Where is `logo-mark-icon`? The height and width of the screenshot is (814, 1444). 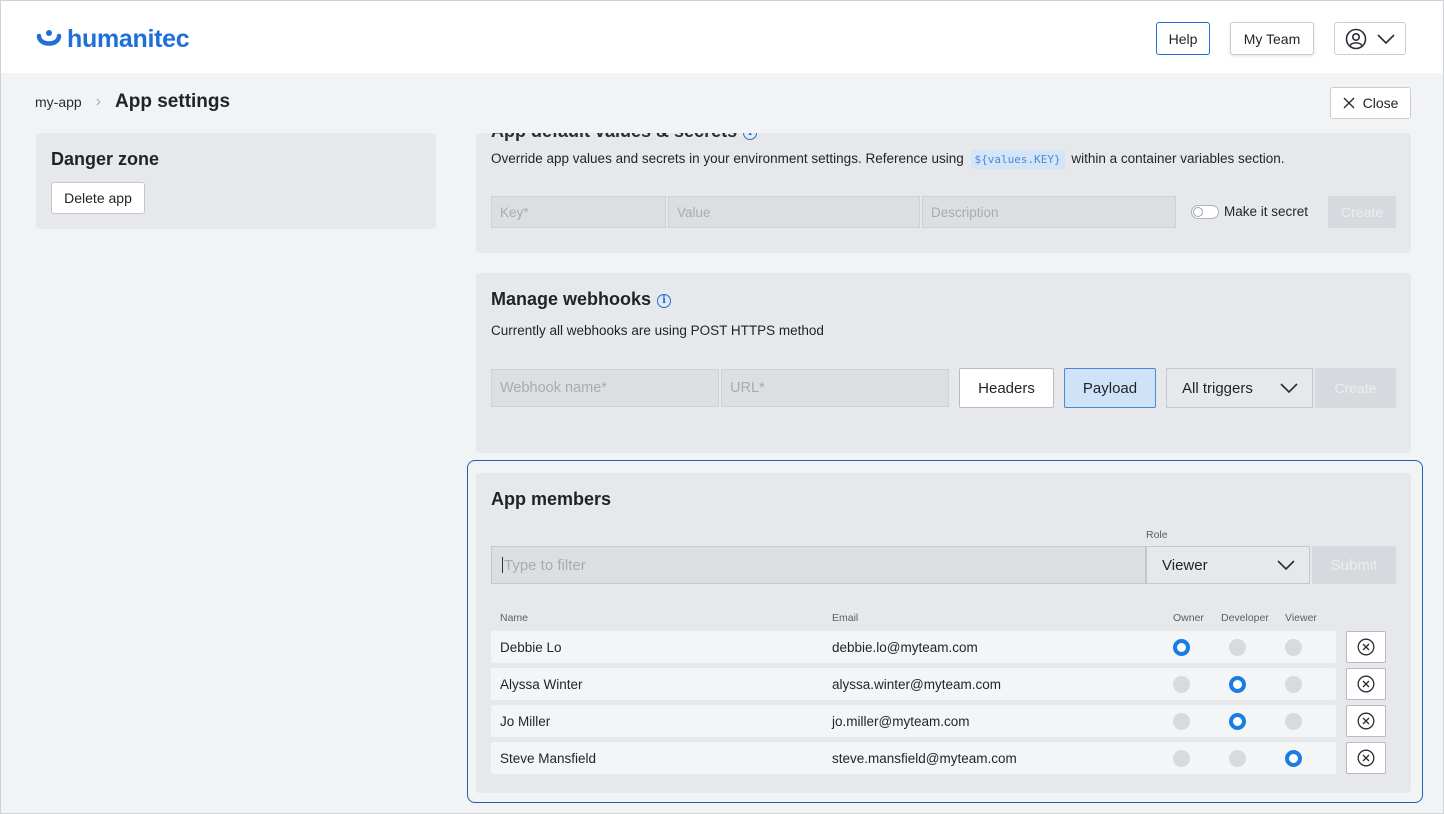
logo-mark-icon is located at coordinates (49, 37).